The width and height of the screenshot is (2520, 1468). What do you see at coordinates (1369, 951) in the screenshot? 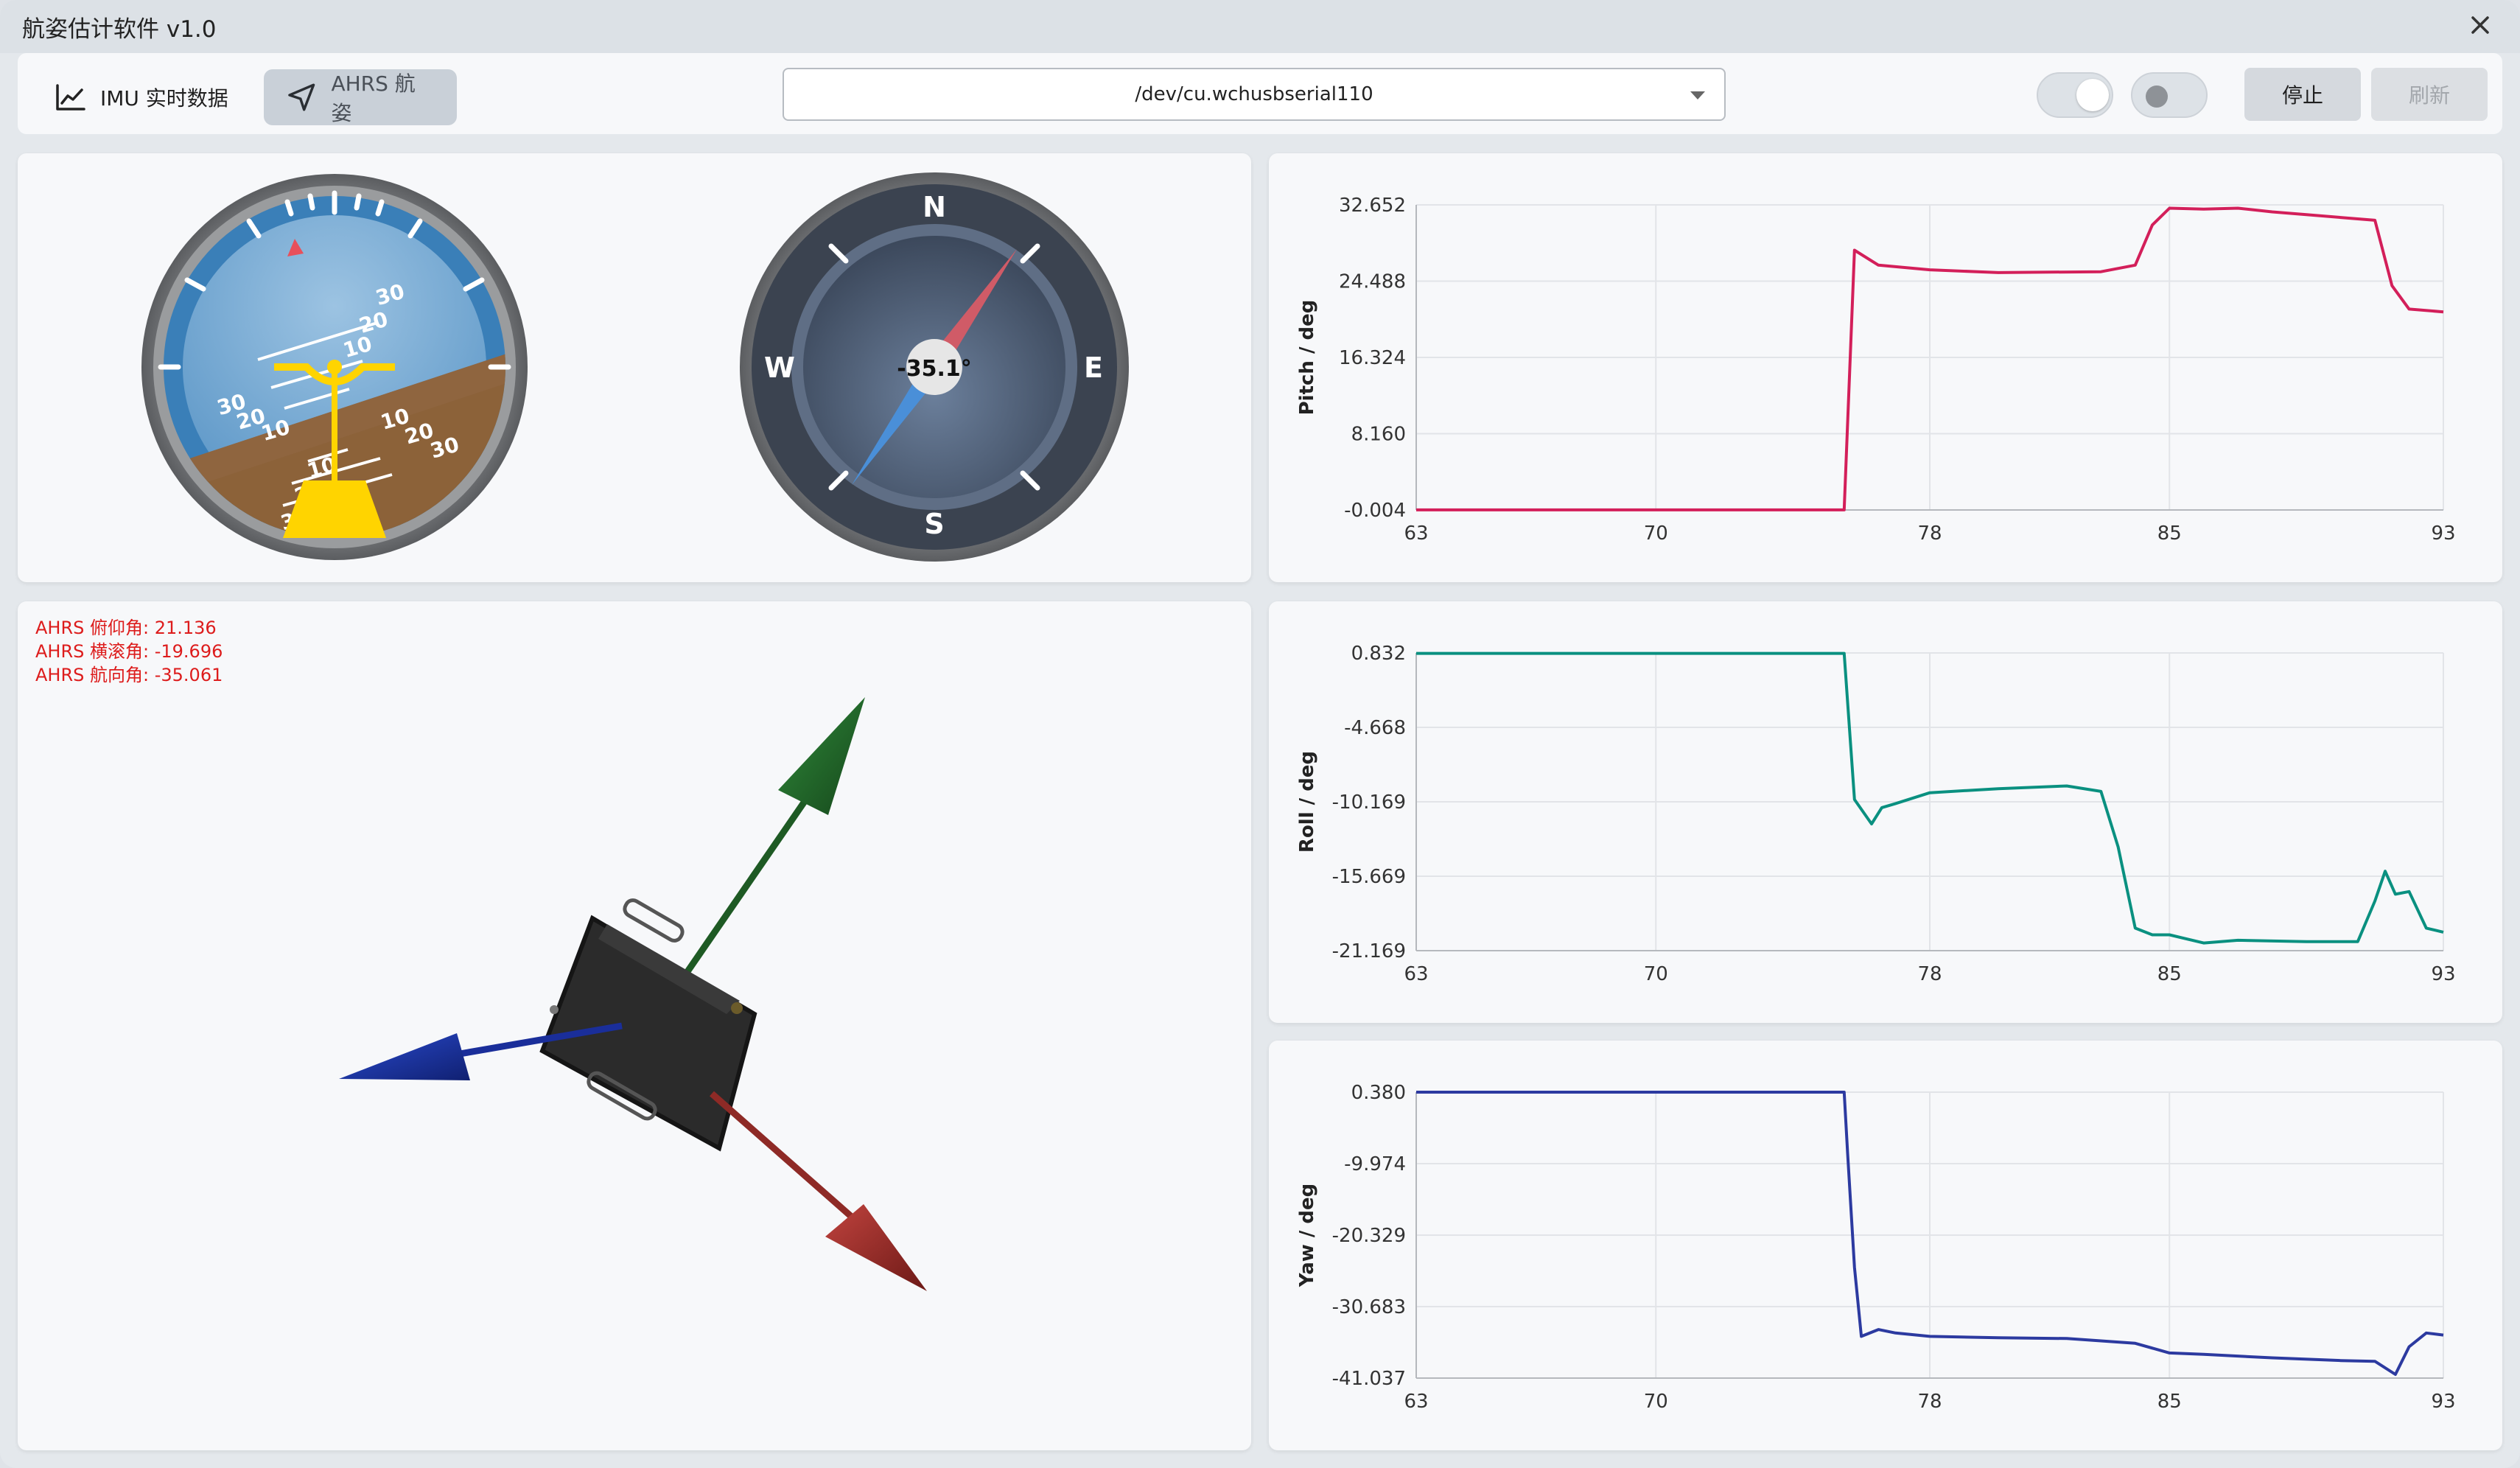
I see `y-tick-label: -21.169` at bounding box center [1369, 951].